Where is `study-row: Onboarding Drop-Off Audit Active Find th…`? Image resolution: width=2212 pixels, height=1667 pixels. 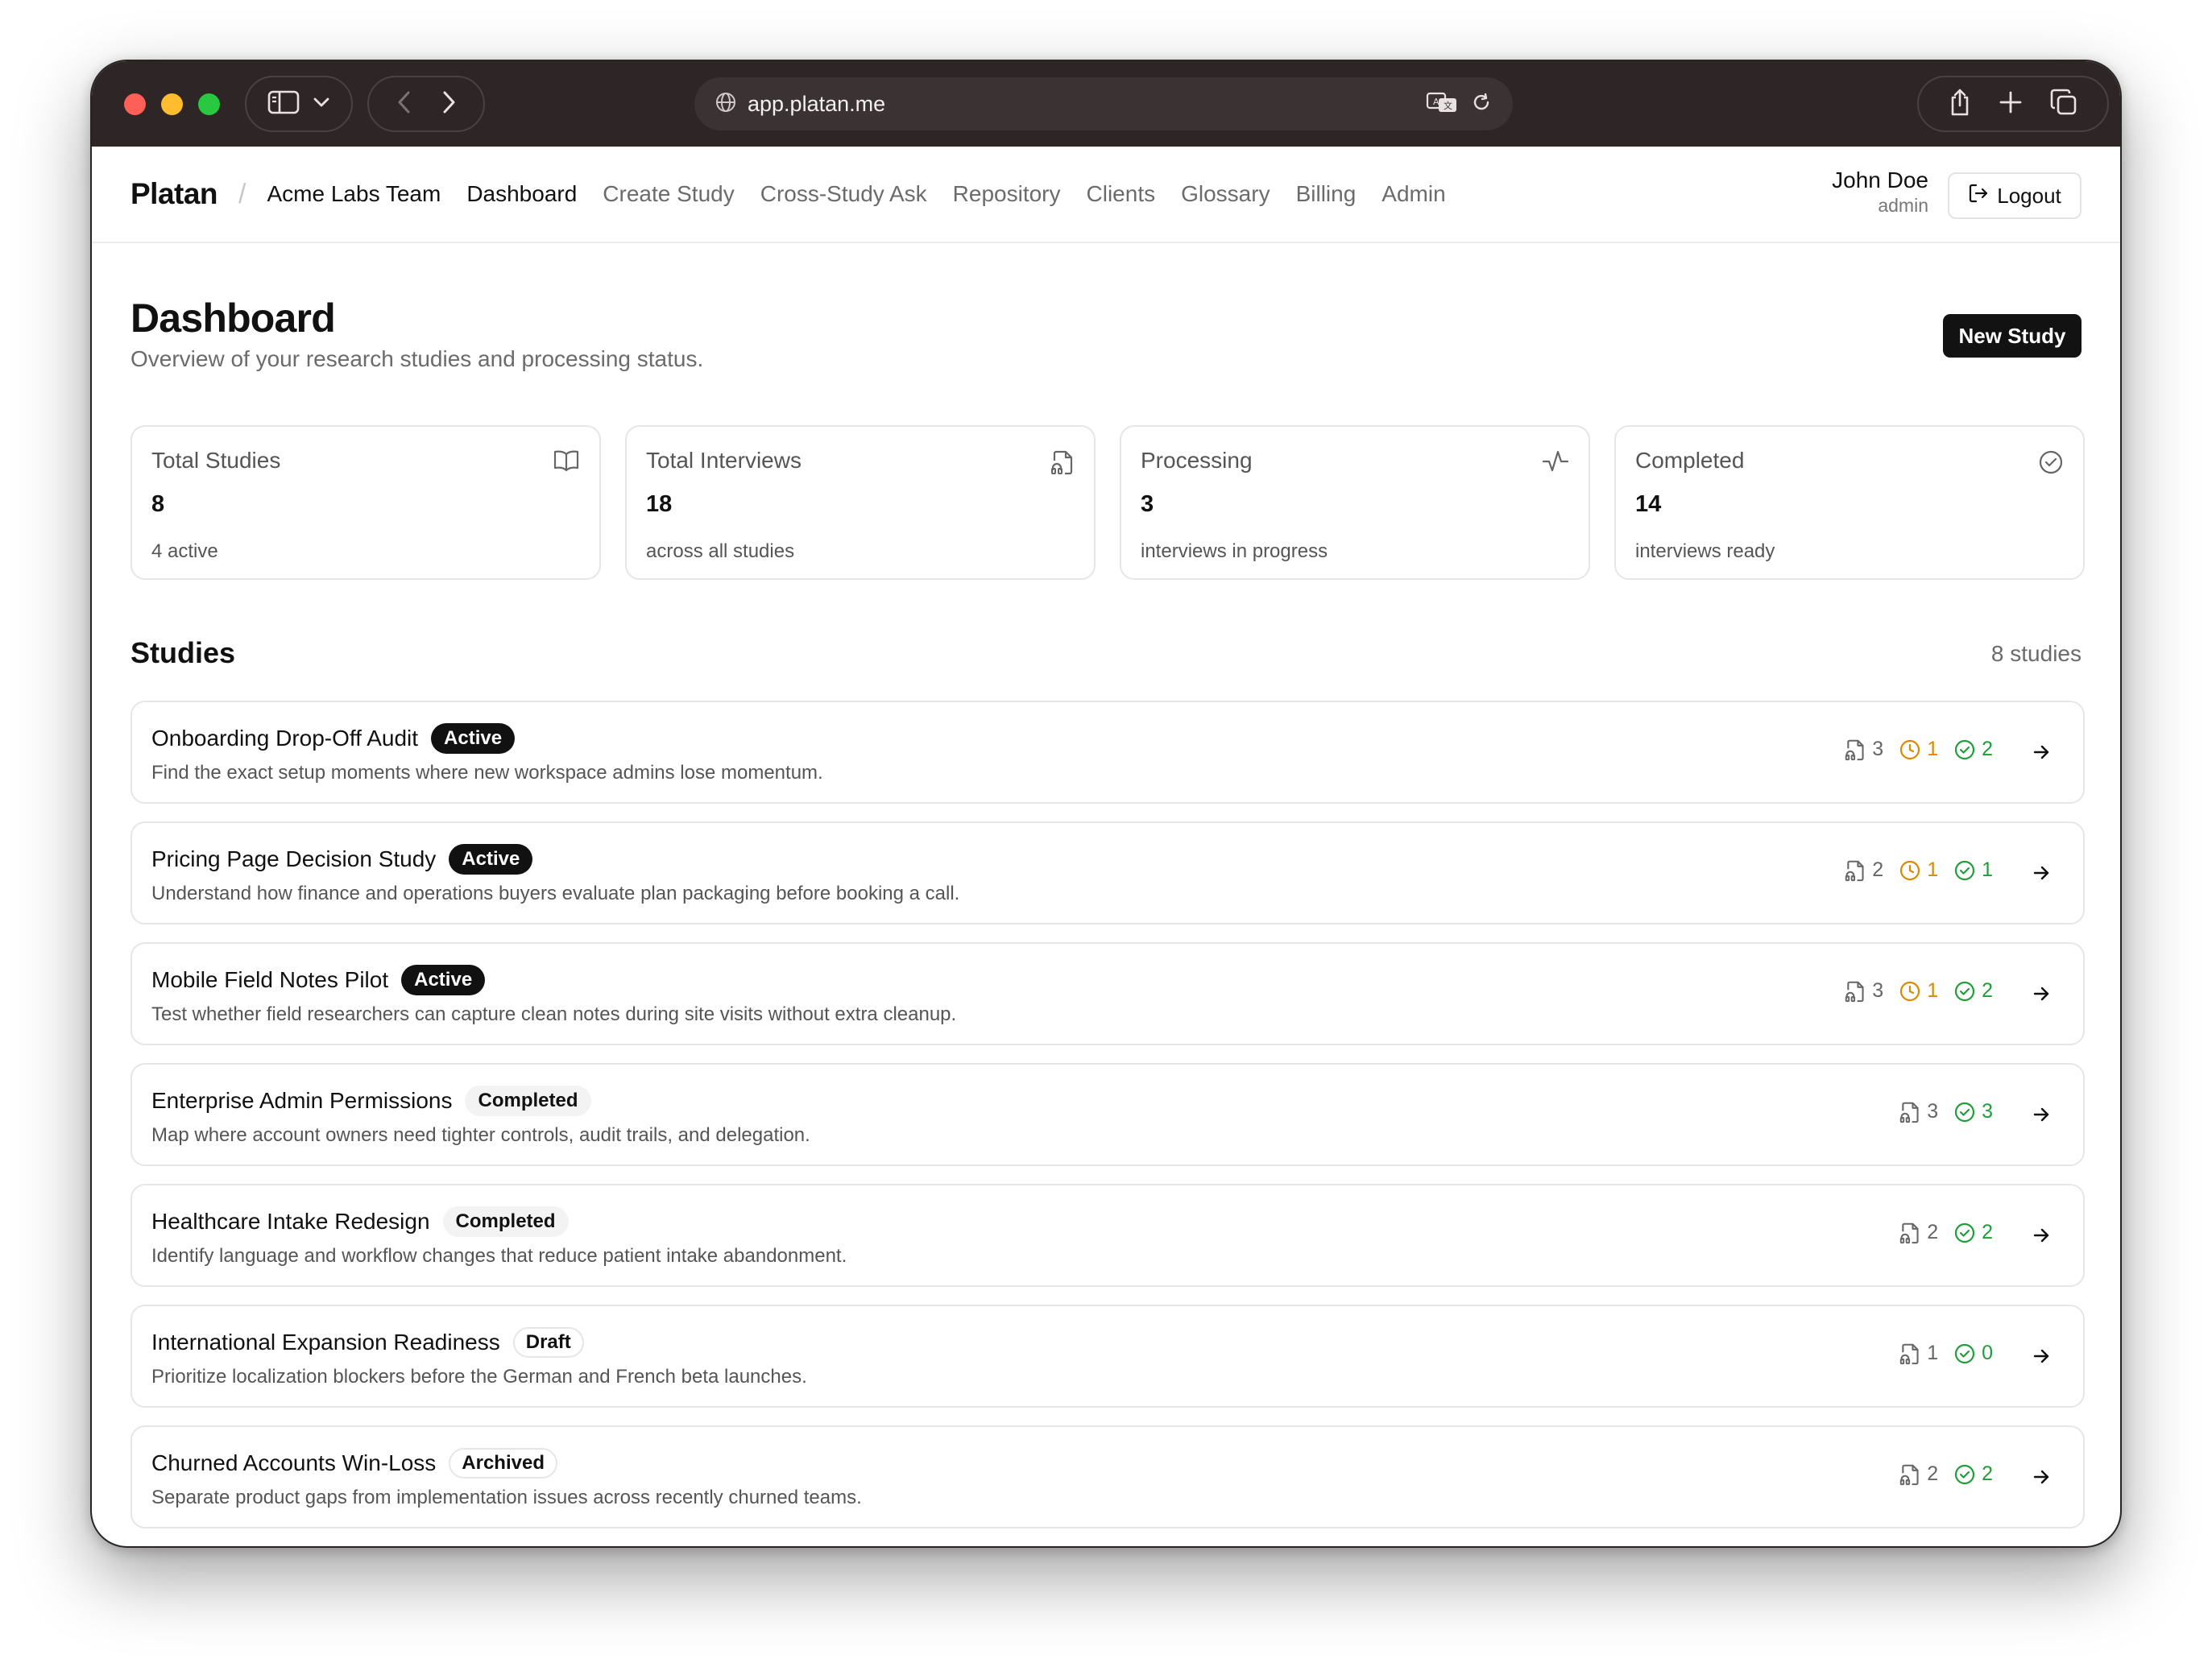 study-row: Onboarding Drop-Off Audit Active Find th… is located at coordinates (1107, 752).